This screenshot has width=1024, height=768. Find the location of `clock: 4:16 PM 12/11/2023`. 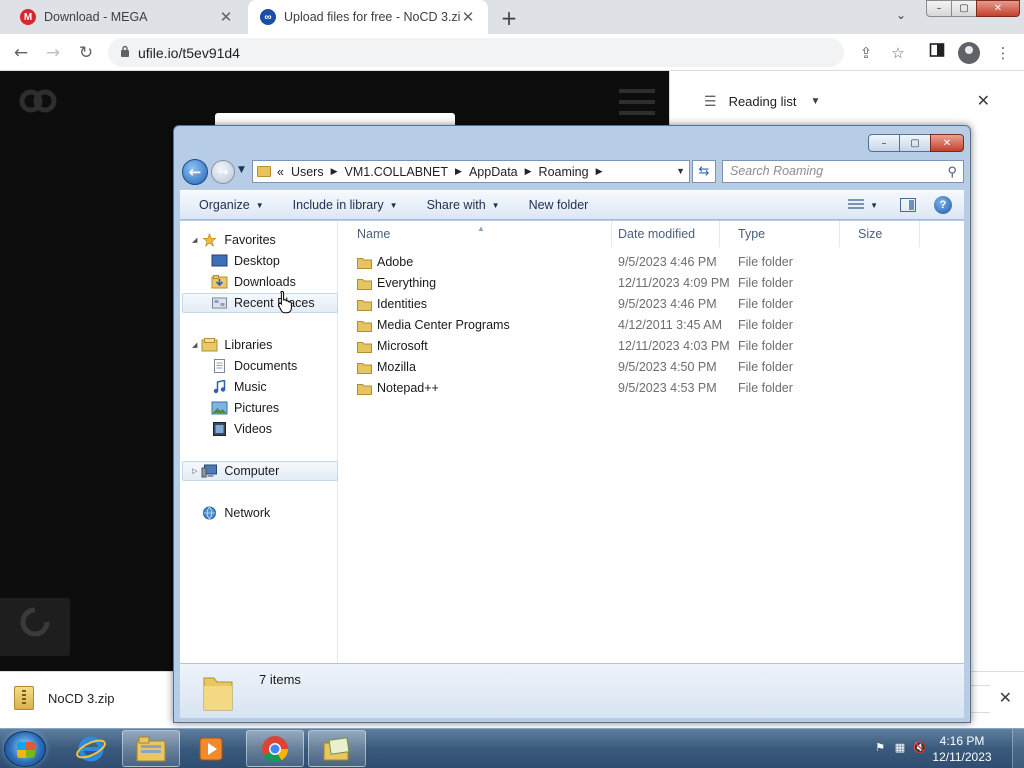

clock: 4:16 PM 12/11/2023 is located at coordinates (962, 749).